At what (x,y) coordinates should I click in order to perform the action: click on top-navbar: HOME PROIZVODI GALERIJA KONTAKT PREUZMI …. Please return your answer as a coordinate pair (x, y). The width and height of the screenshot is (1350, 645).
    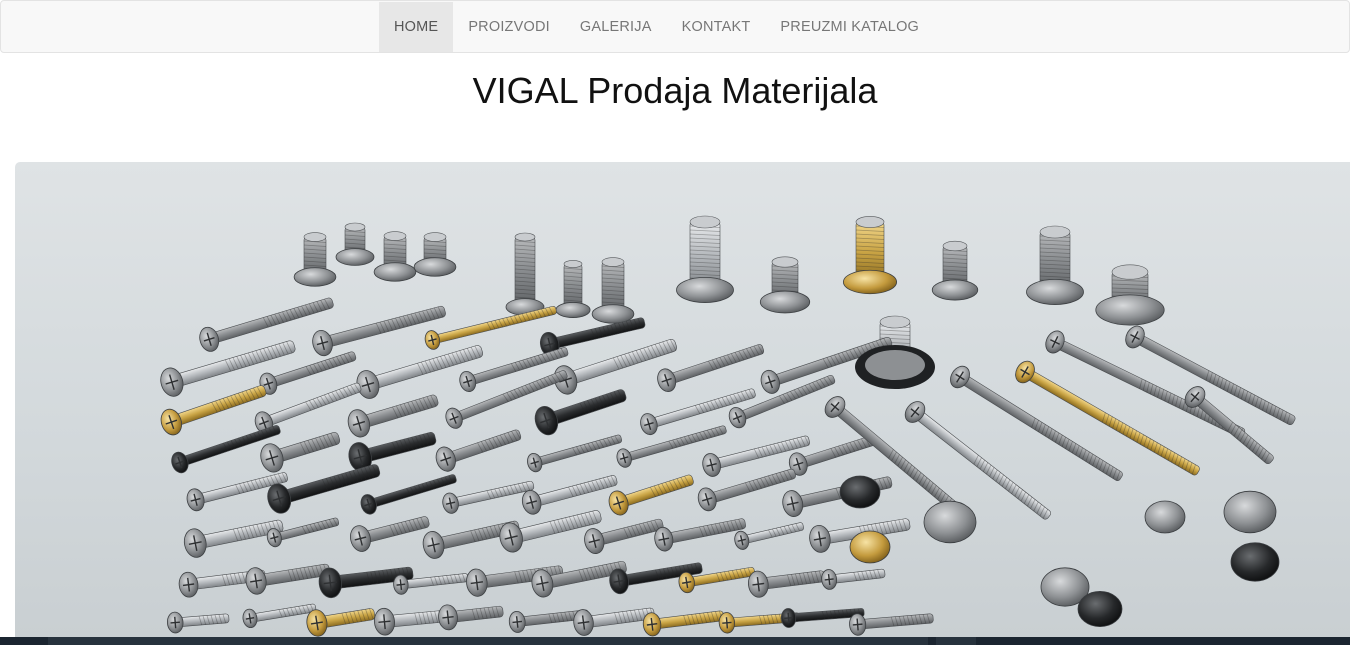
    Looking at the image, I should click on (675, 26).